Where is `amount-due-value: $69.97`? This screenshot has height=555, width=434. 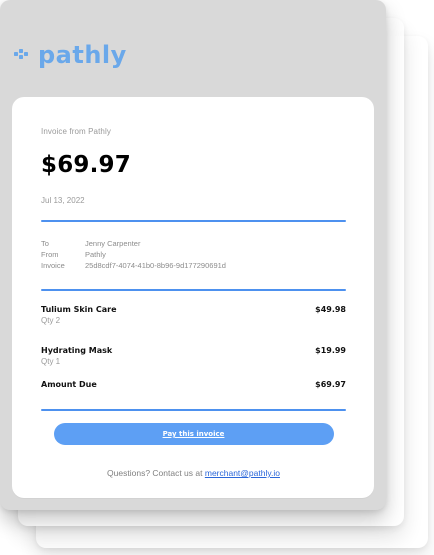 amount-due-value: $69.97 is located at coordinates (330, 384).